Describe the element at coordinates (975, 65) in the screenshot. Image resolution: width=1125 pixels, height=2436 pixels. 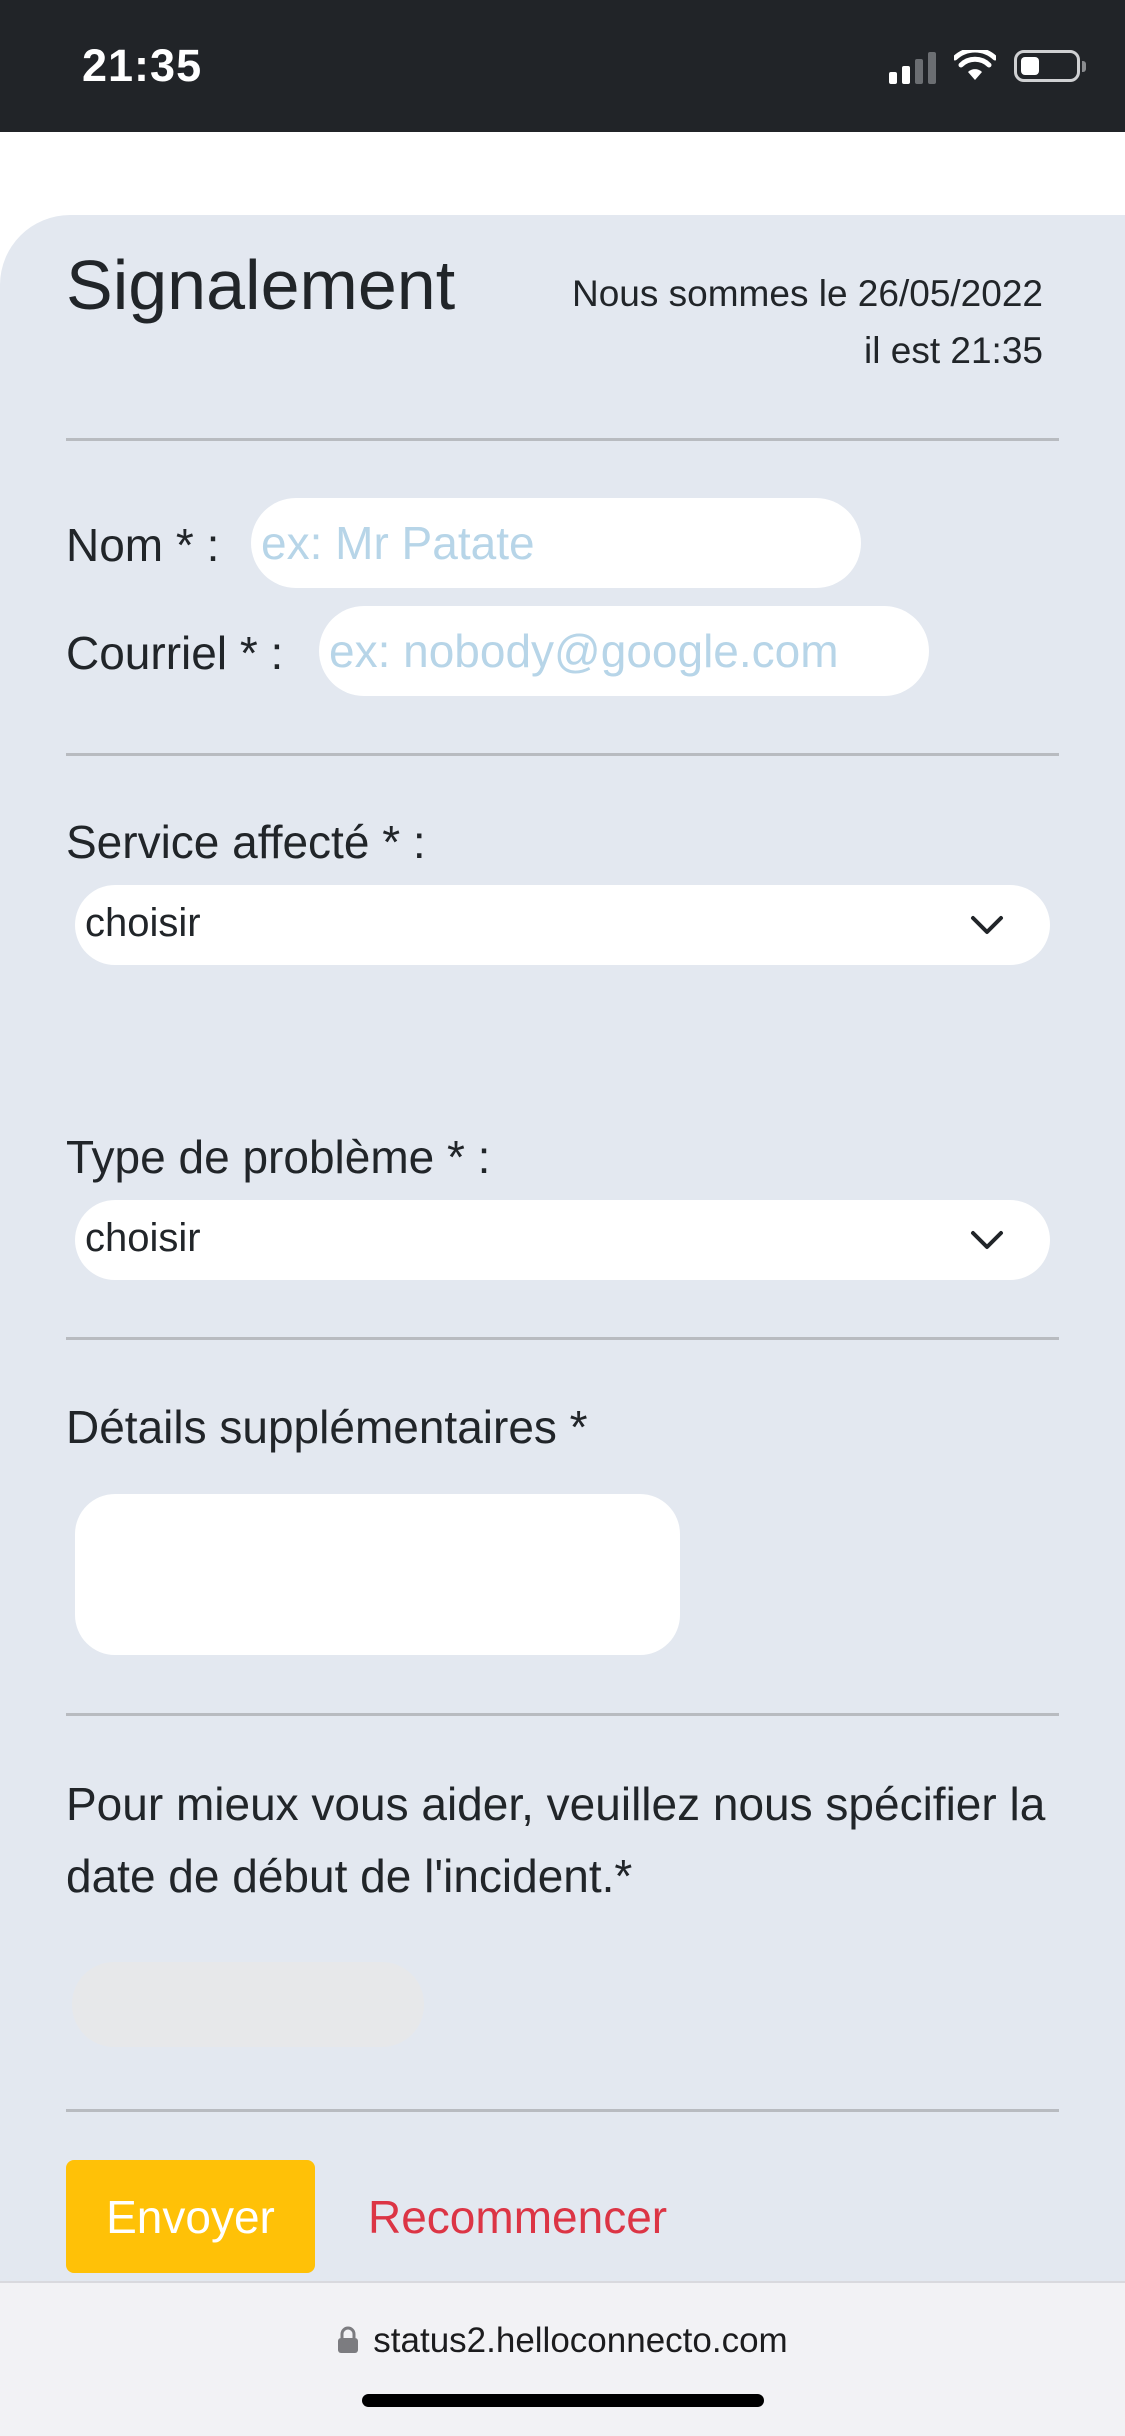
I see `wifi-icon` at that location.